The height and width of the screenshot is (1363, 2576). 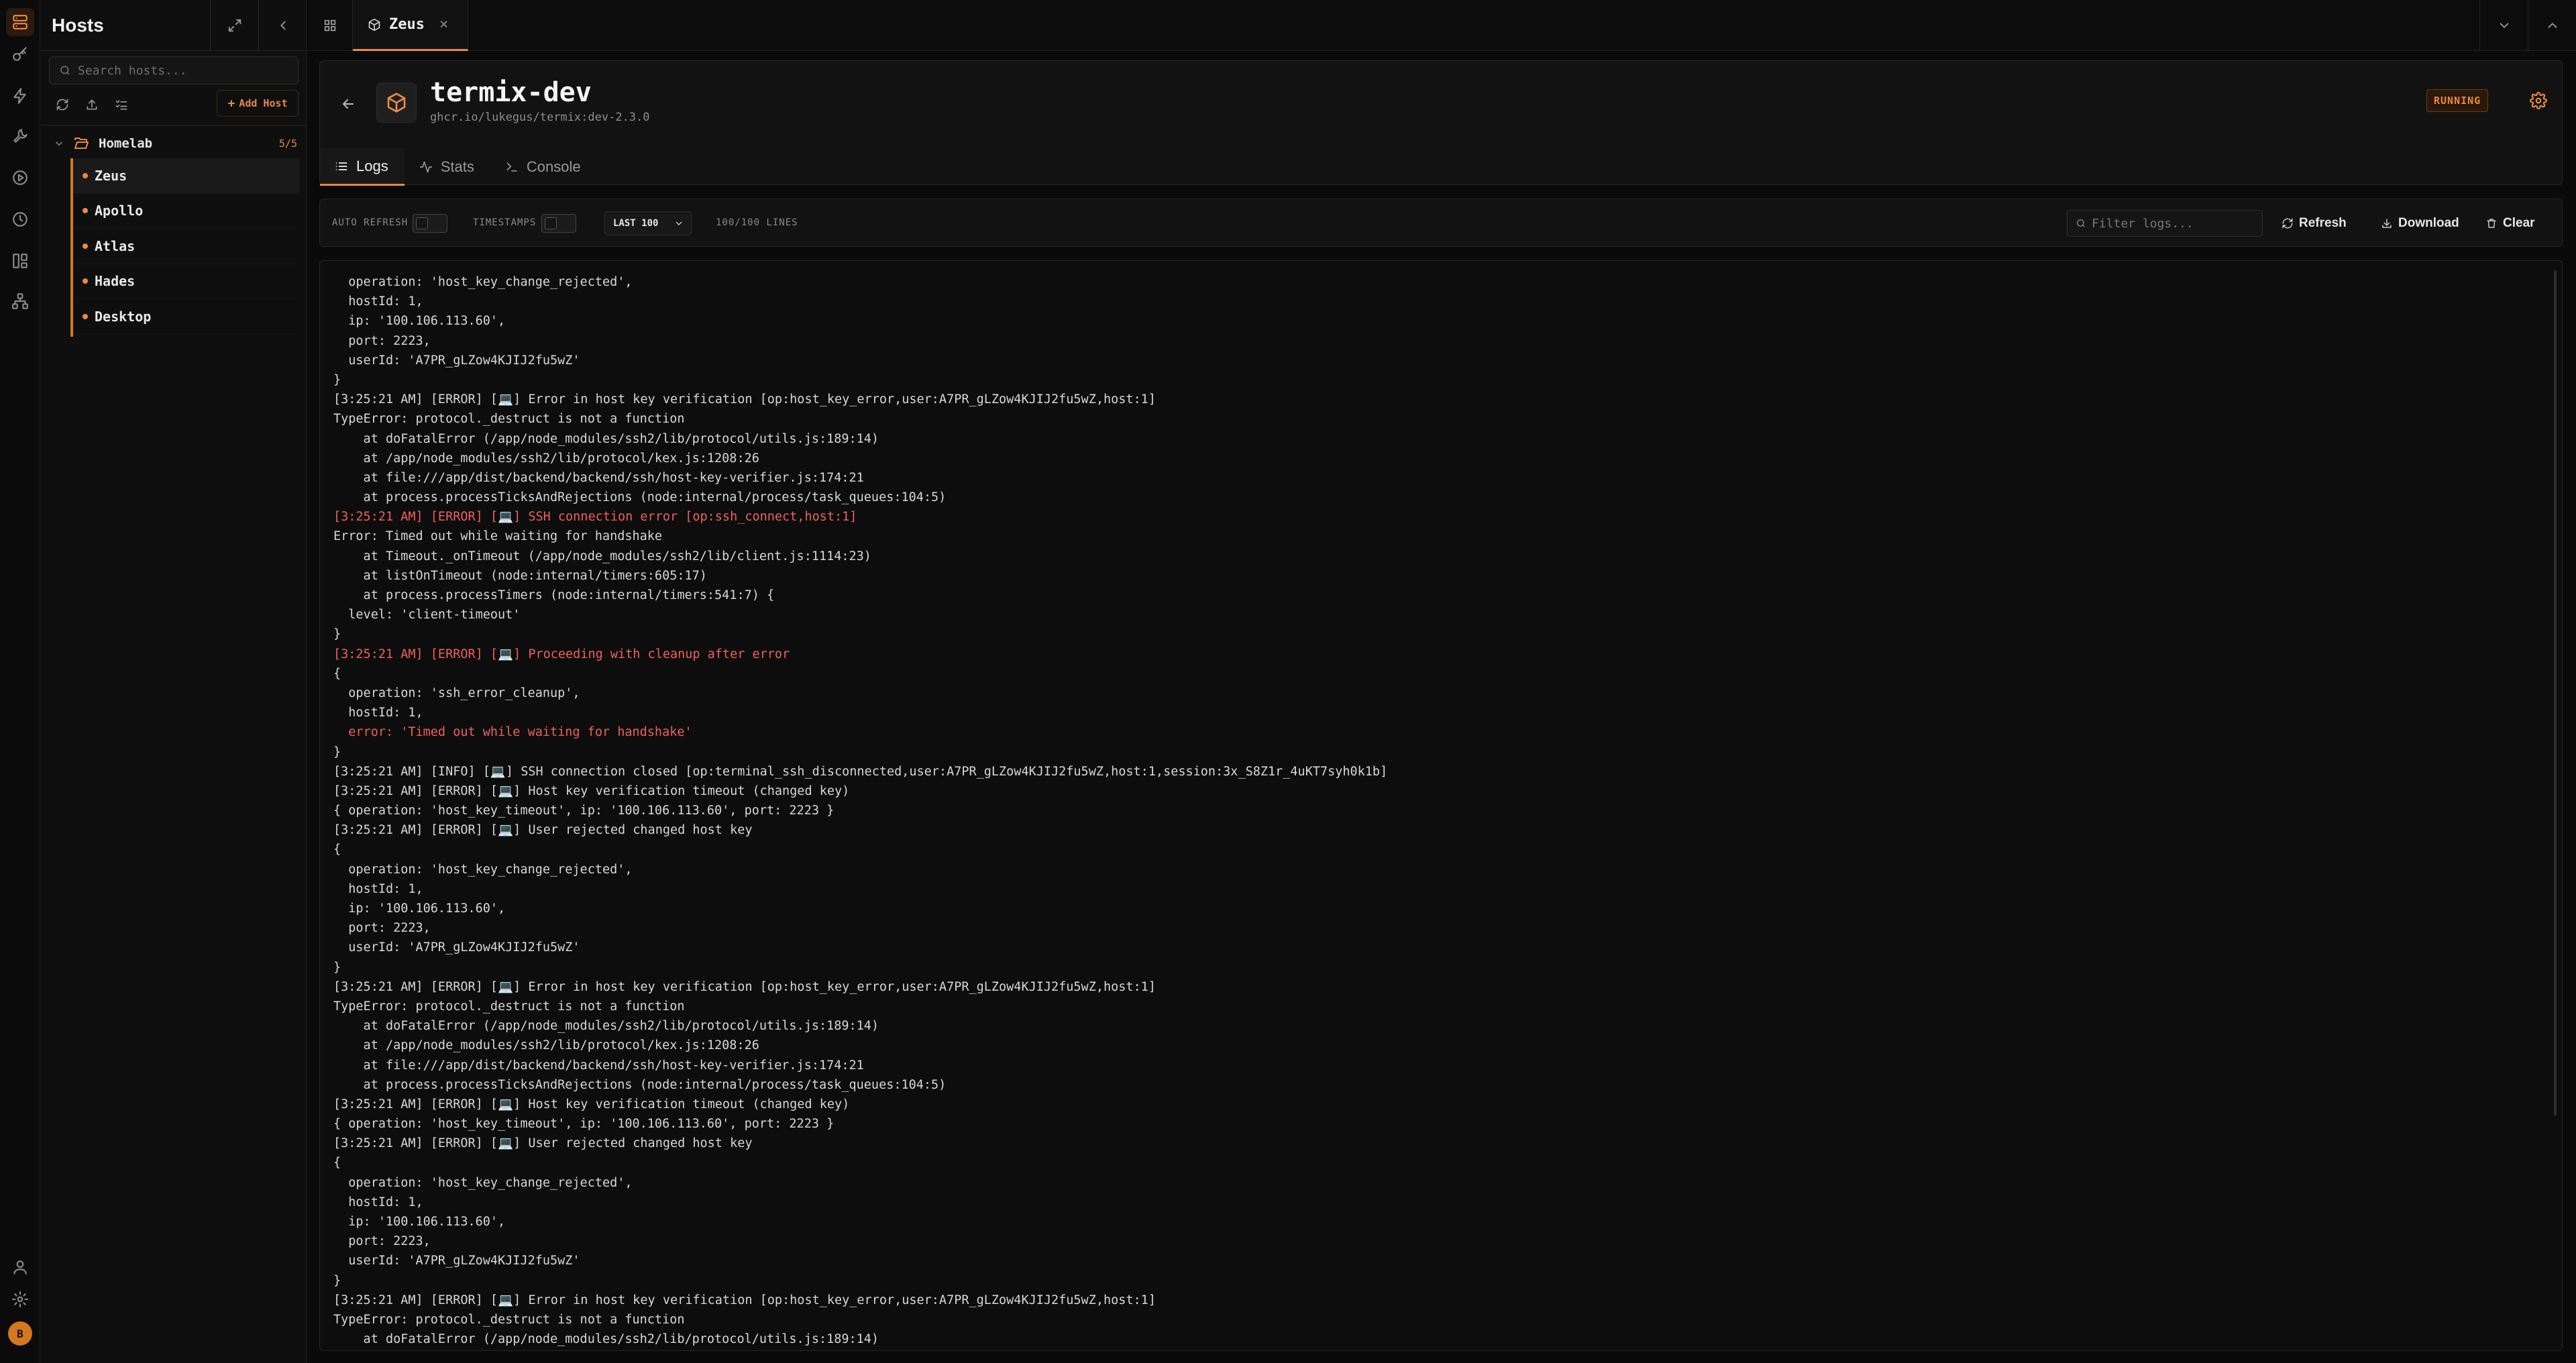 I want to click on tab-dropdown-button, so click(x=2503, y=26).